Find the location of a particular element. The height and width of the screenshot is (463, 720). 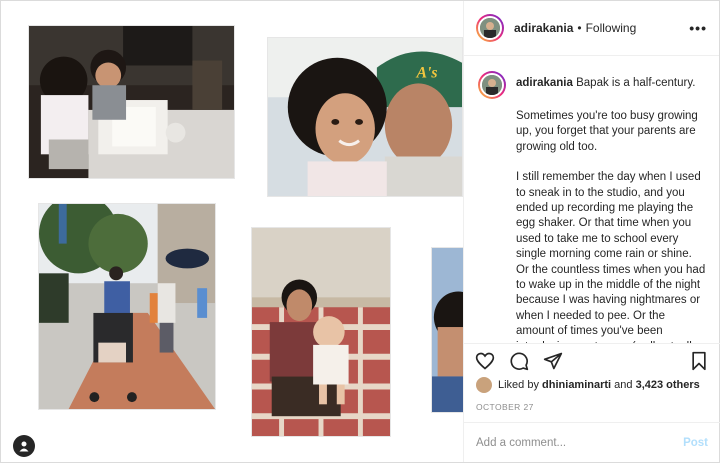

comment-box: Post is located at coordinates (592, 442).